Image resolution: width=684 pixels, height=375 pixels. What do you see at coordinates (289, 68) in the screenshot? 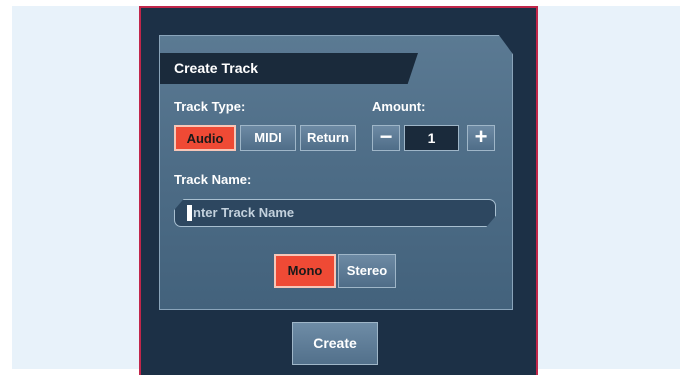
I see `panel-title: Create Track` at bounding box center [289, 68].